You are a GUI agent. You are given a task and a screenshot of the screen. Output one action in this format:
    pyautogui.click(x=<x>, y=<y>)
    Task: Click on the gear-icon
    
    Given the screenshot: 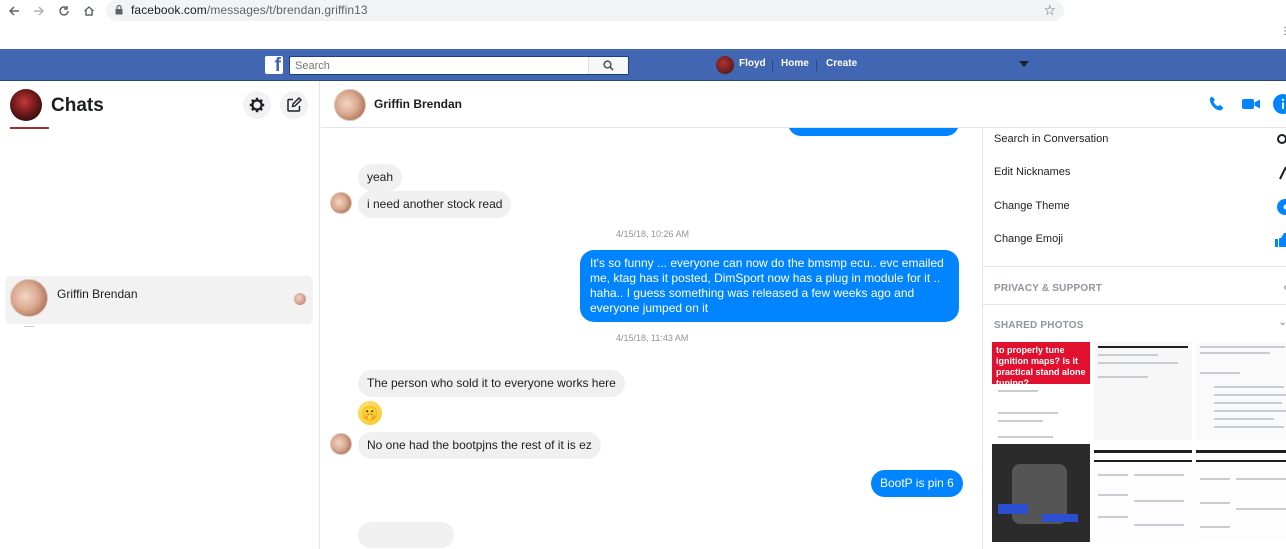 What is the action you would take?
    pyautogui.click(x=257, y=105)
    